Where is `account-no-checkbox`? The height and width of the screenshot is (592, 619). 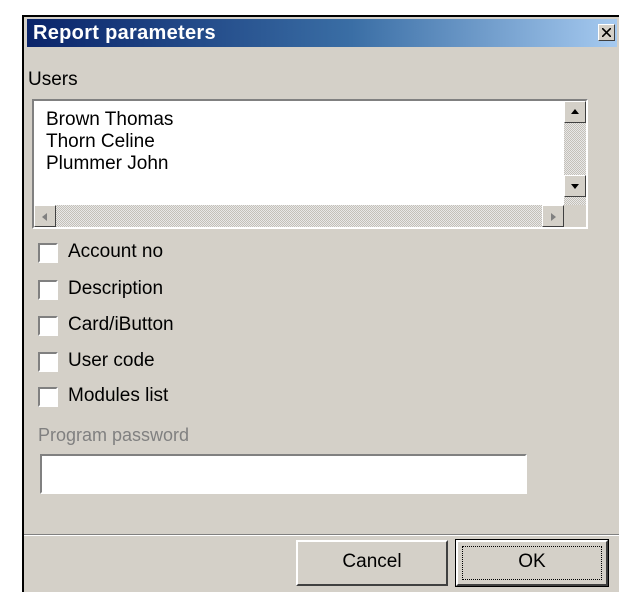
account-no-checkbox is located at coordinates (48, 253).